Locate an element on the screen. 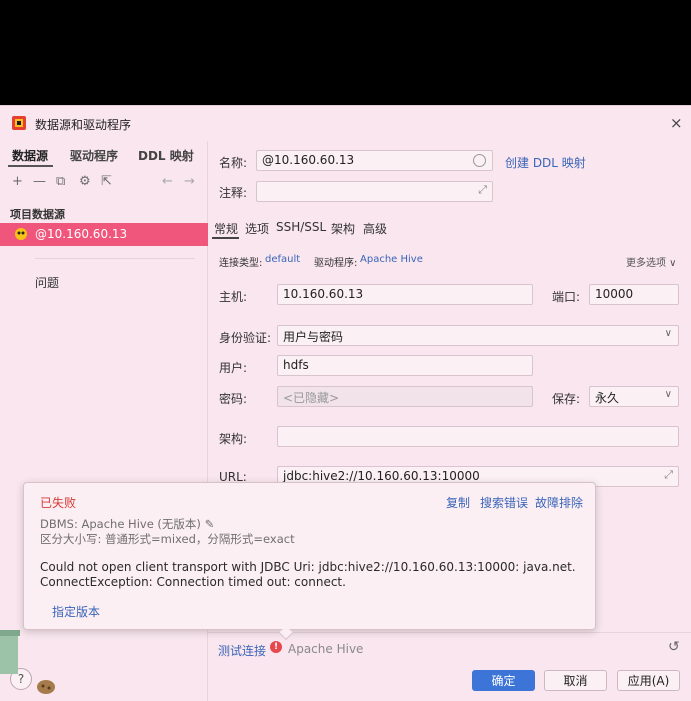 The width and height of the screenshot is (691, 701). save-label: 保存: is located at coordinates (566, 399).